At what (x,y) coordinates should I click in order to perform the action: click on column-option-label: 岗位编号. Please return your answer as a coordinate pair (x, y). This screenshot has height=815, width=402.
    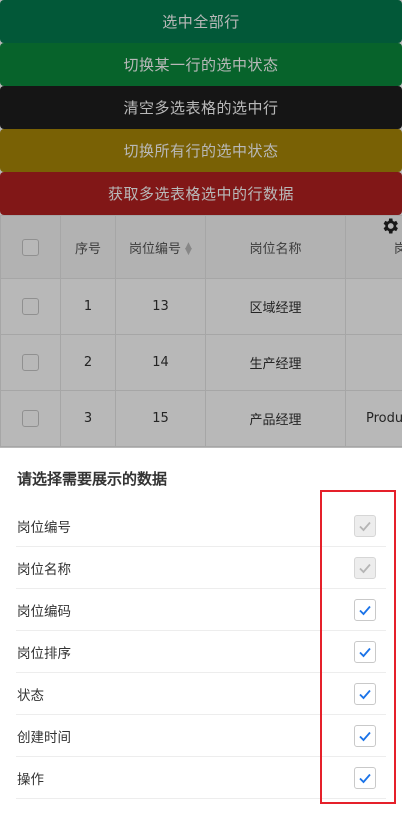
    Looking at the image, I should click on (44, 527).